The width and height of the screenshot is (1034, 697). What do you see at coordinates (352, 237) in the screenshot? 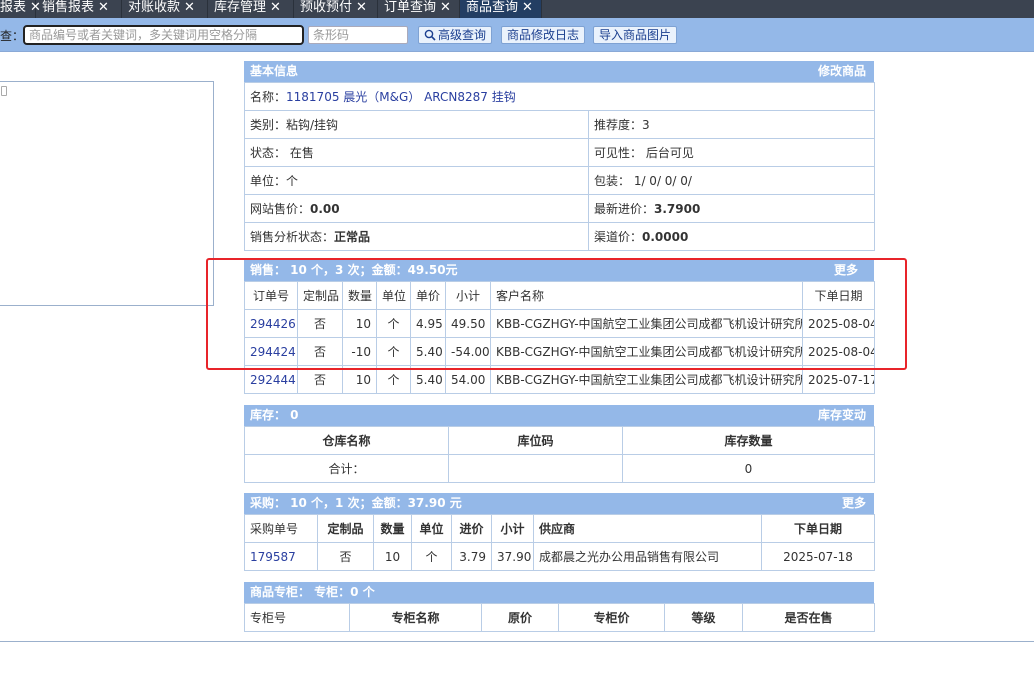
I see `analysis-value: 正常品` at bounding box center [352, 237].